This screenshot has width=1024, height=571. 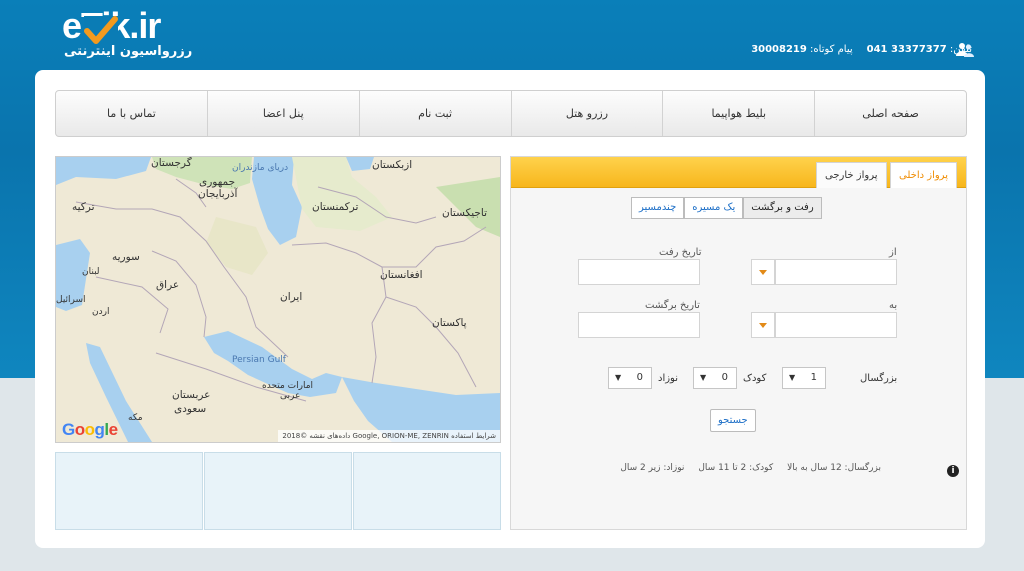 What do you see at coordinates (392, 165) in the screenshot?
I see `map-label-uzbekistan: ازبکستان` at bounding box center [392, 165].